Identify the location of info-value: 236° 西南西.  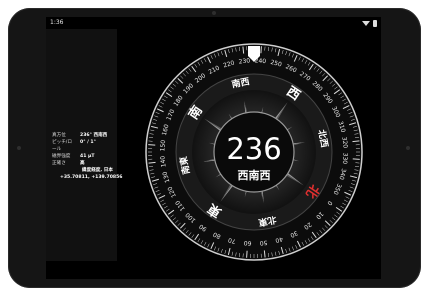
(94, 135).